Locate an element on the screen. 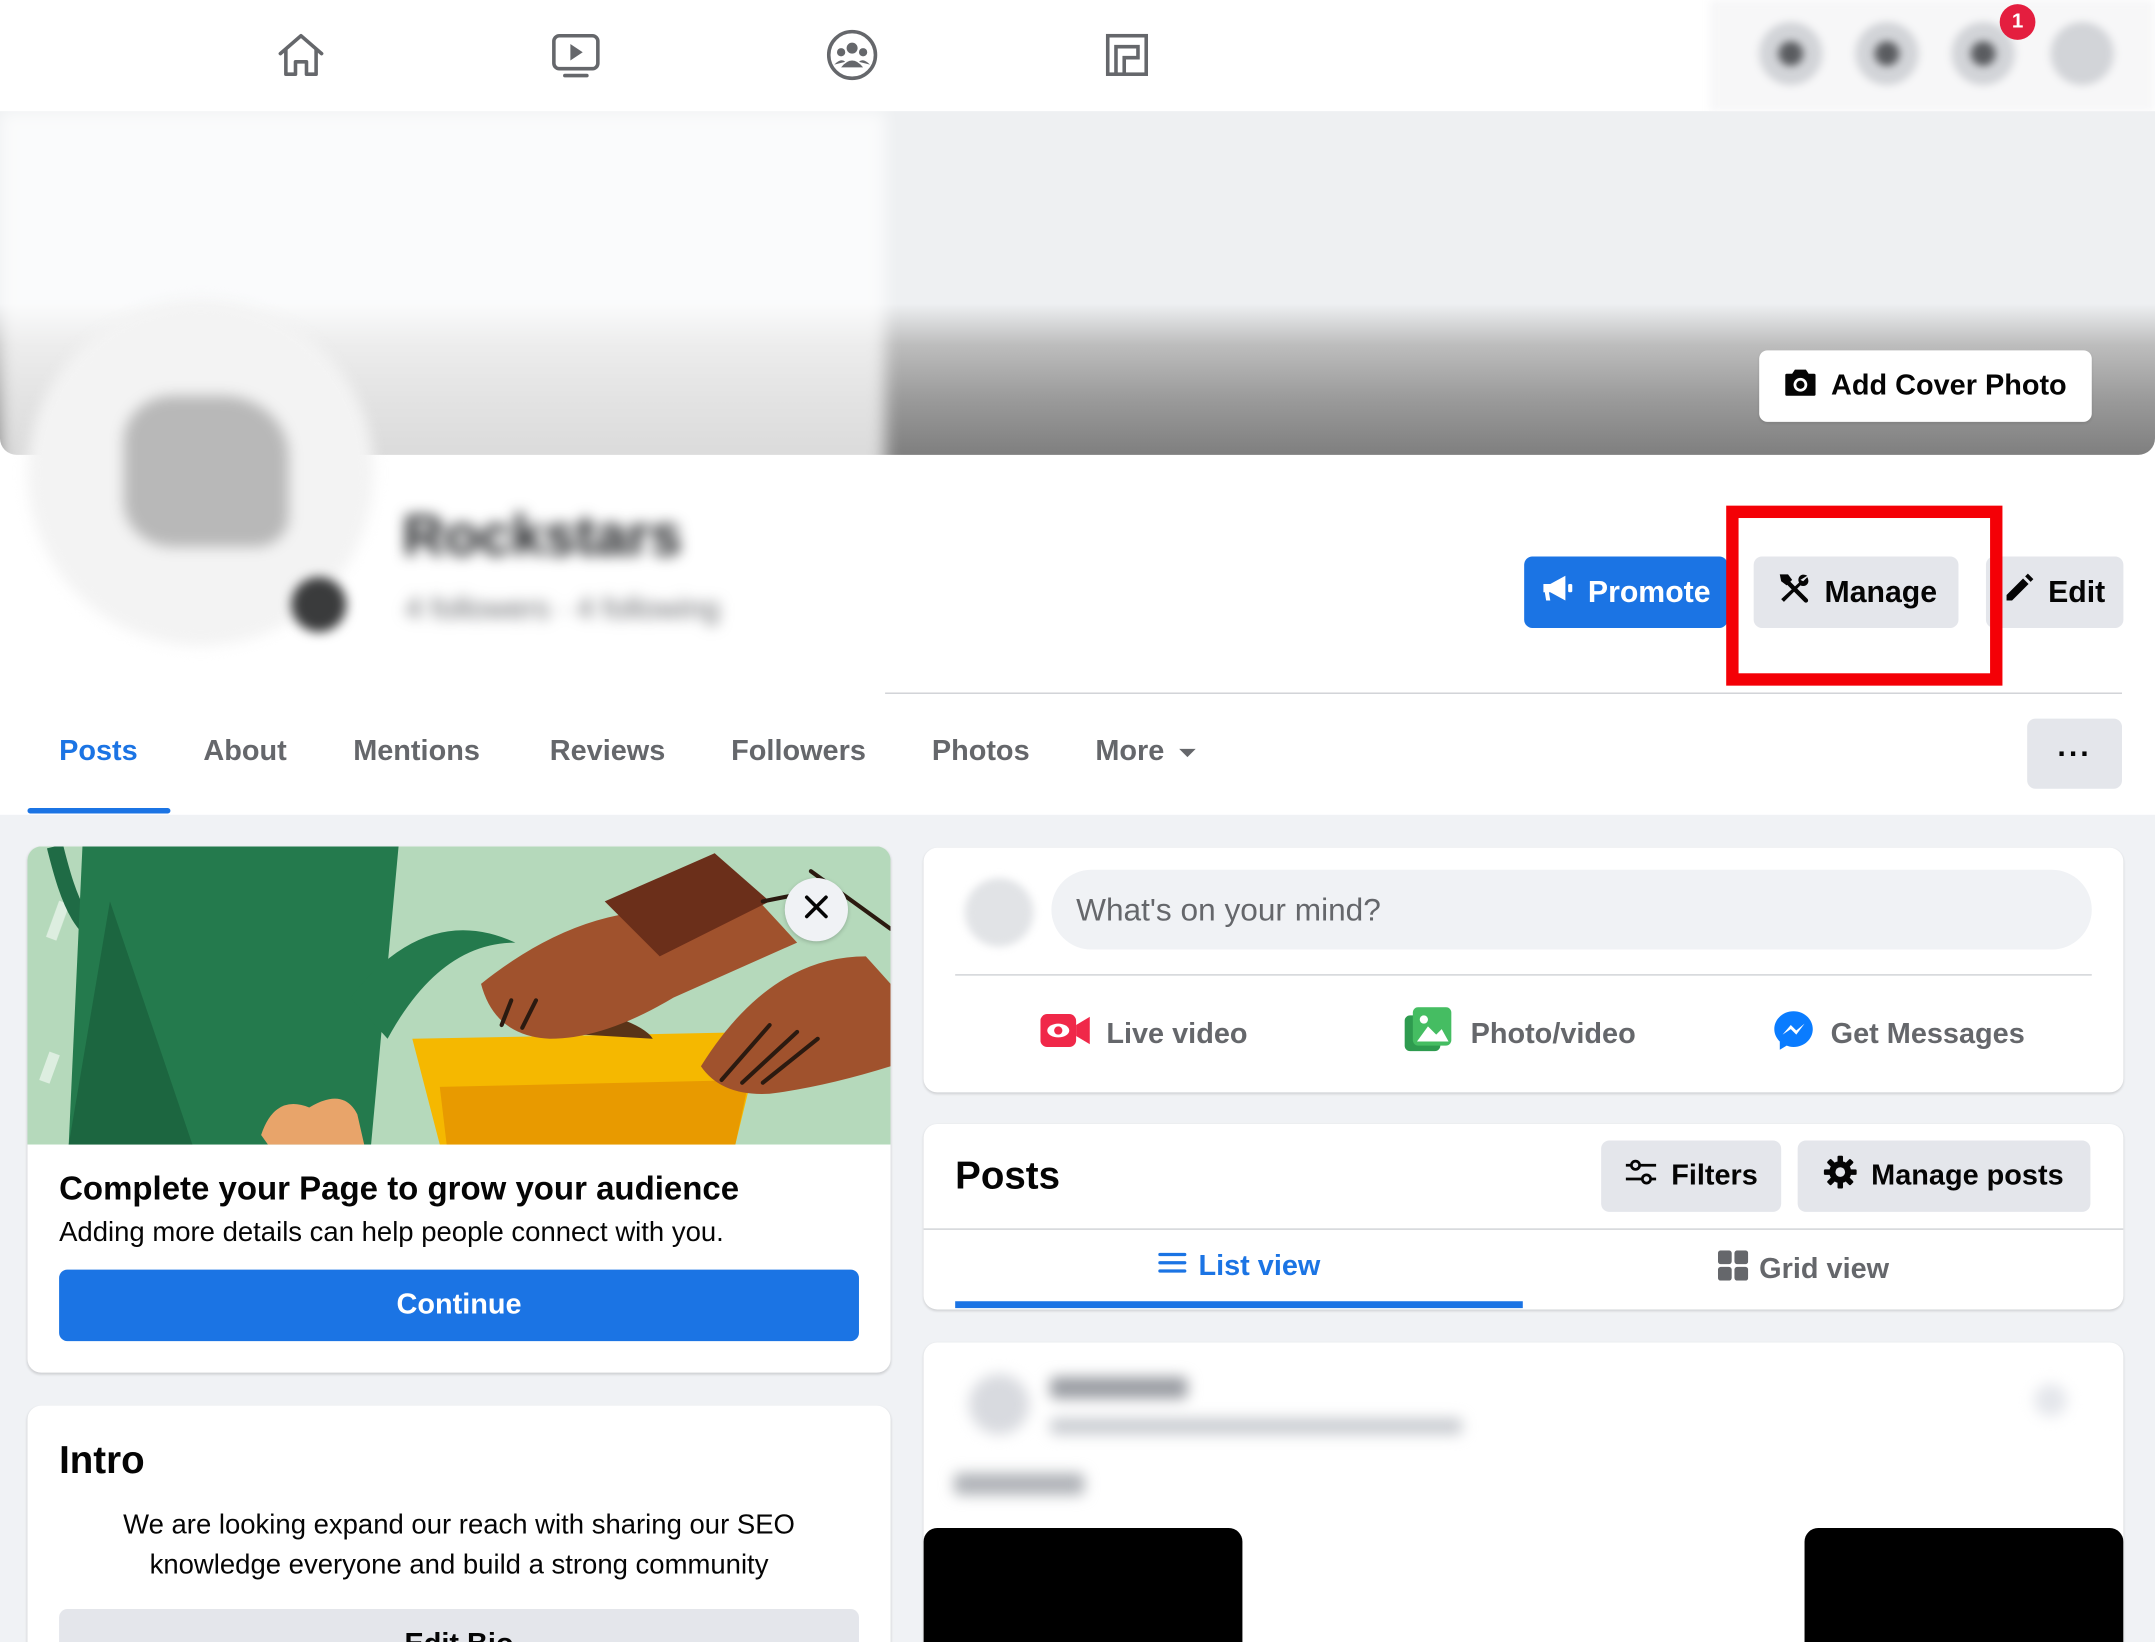 This screenshot has width=2155, height=1642. photo-video-icon is located at coordinates (1429, 1034).